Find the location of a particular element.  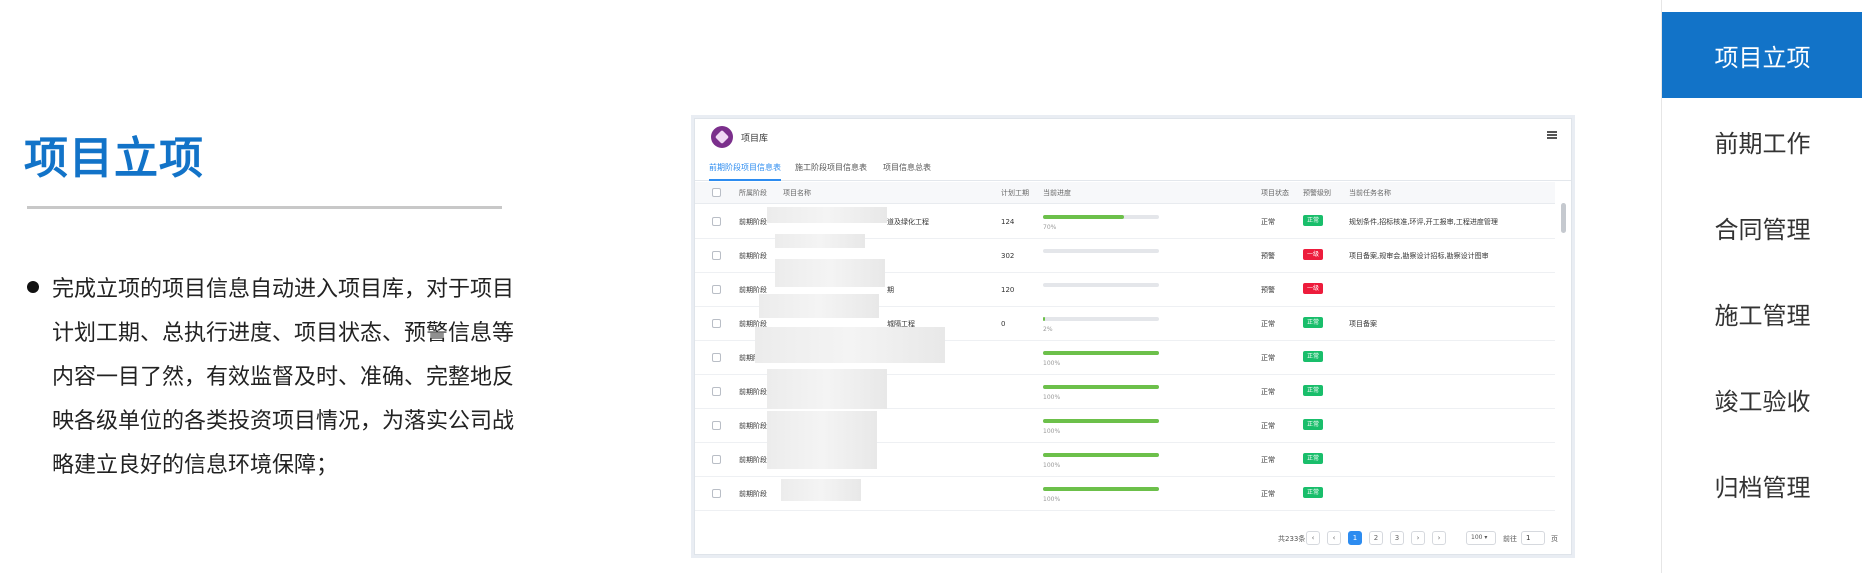

page-size-select: 100 ▾ is located at coordinates (1481, 538).